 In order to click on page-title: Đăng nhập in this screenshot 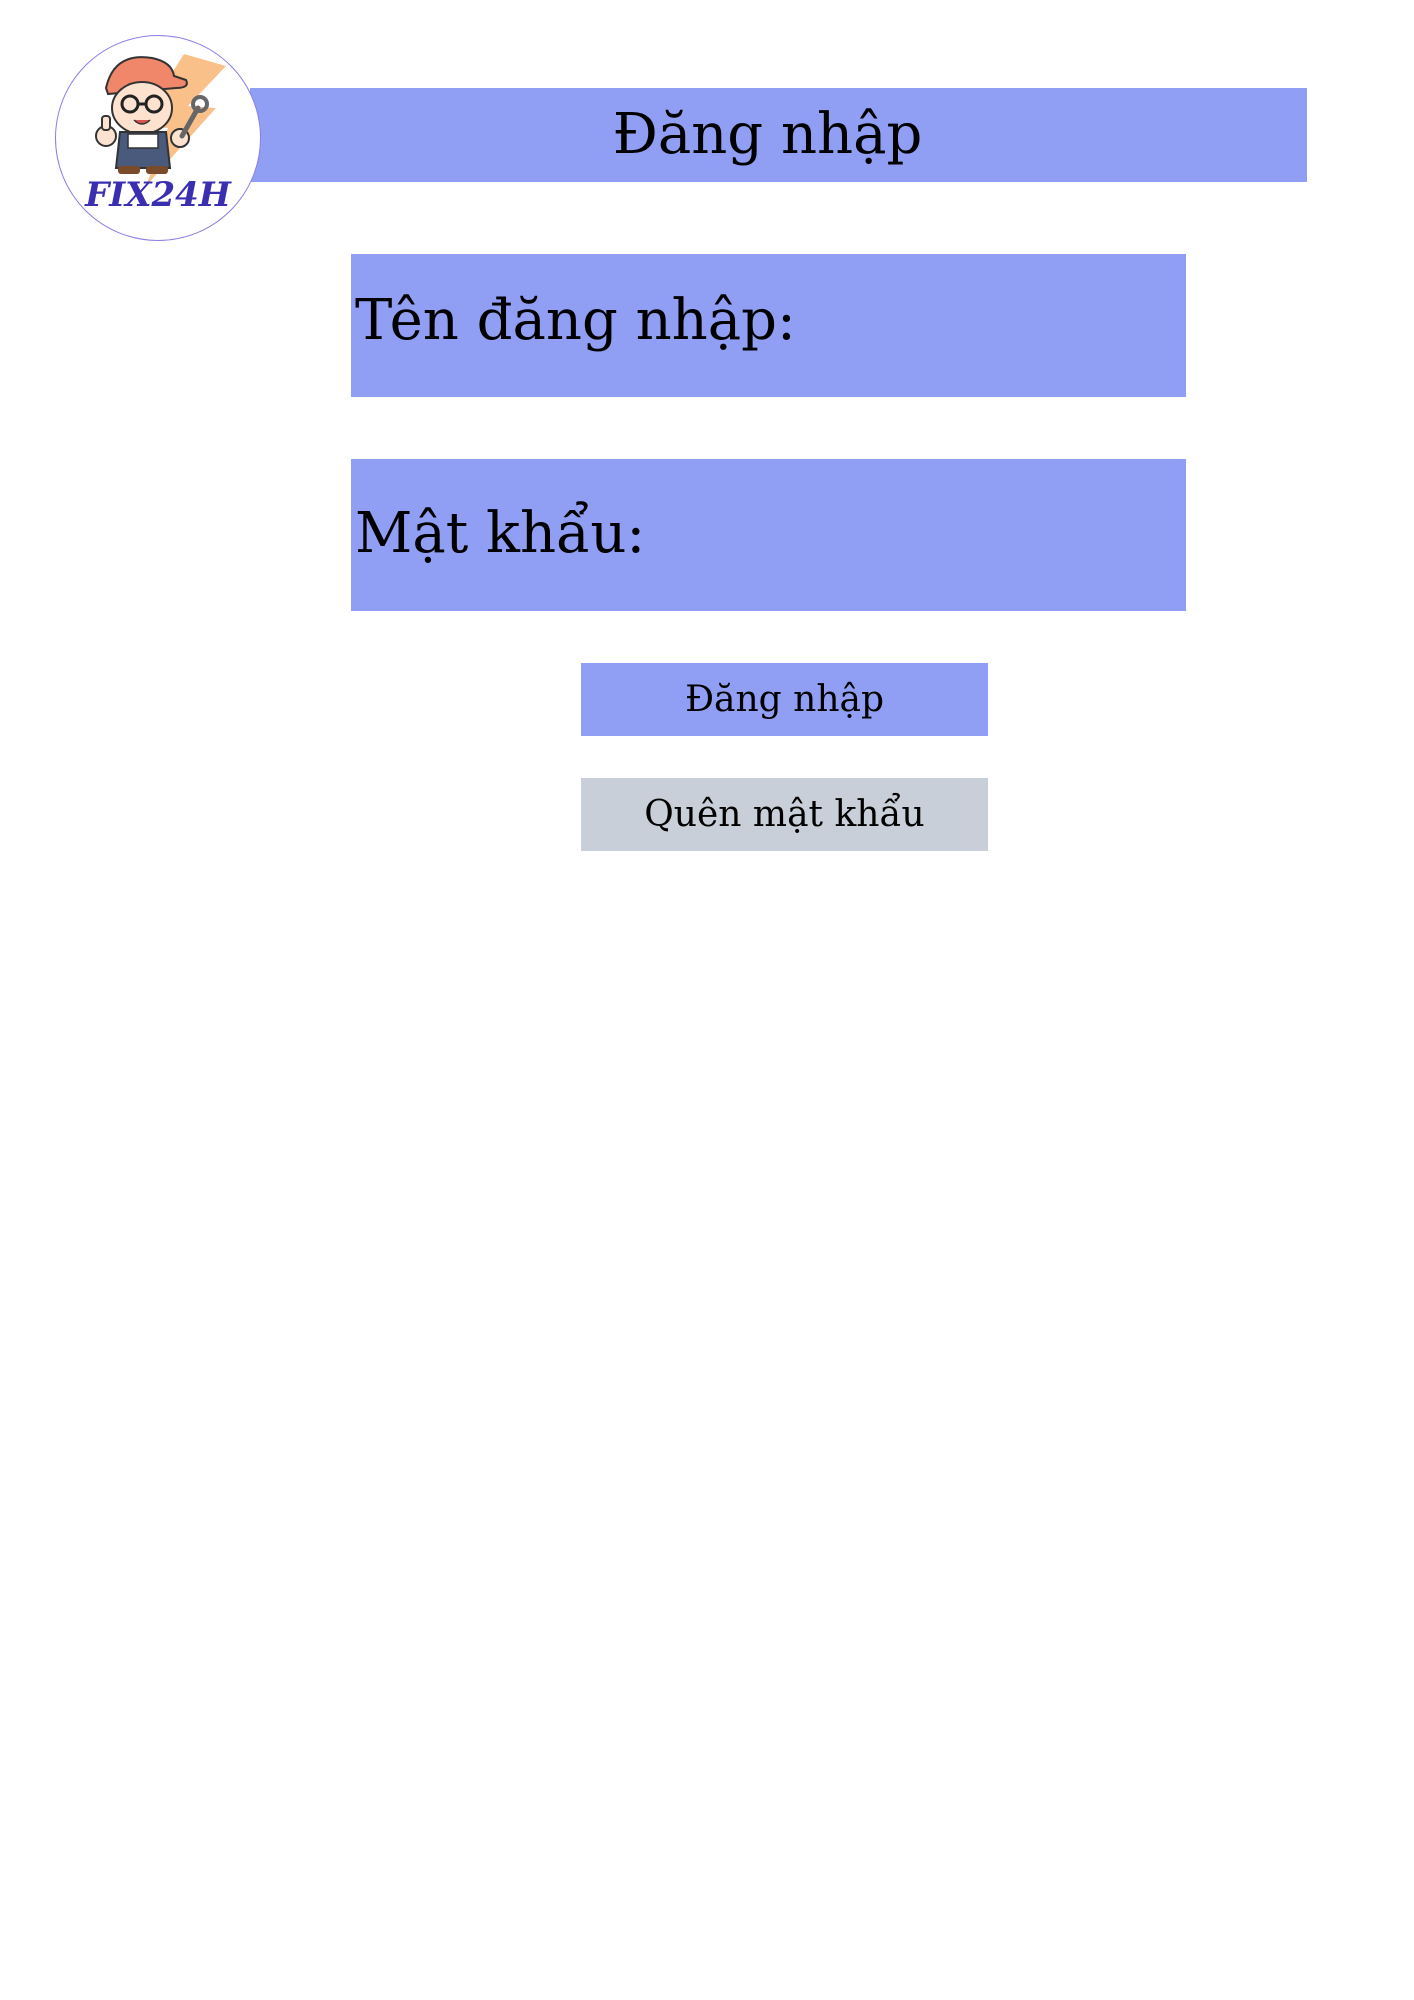, I will do `click(767, 134)`.